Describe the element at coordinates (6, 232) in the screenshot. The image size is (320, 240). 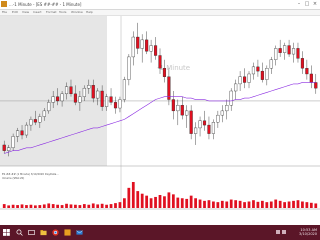
I see `windows-logo-icon` at that location.